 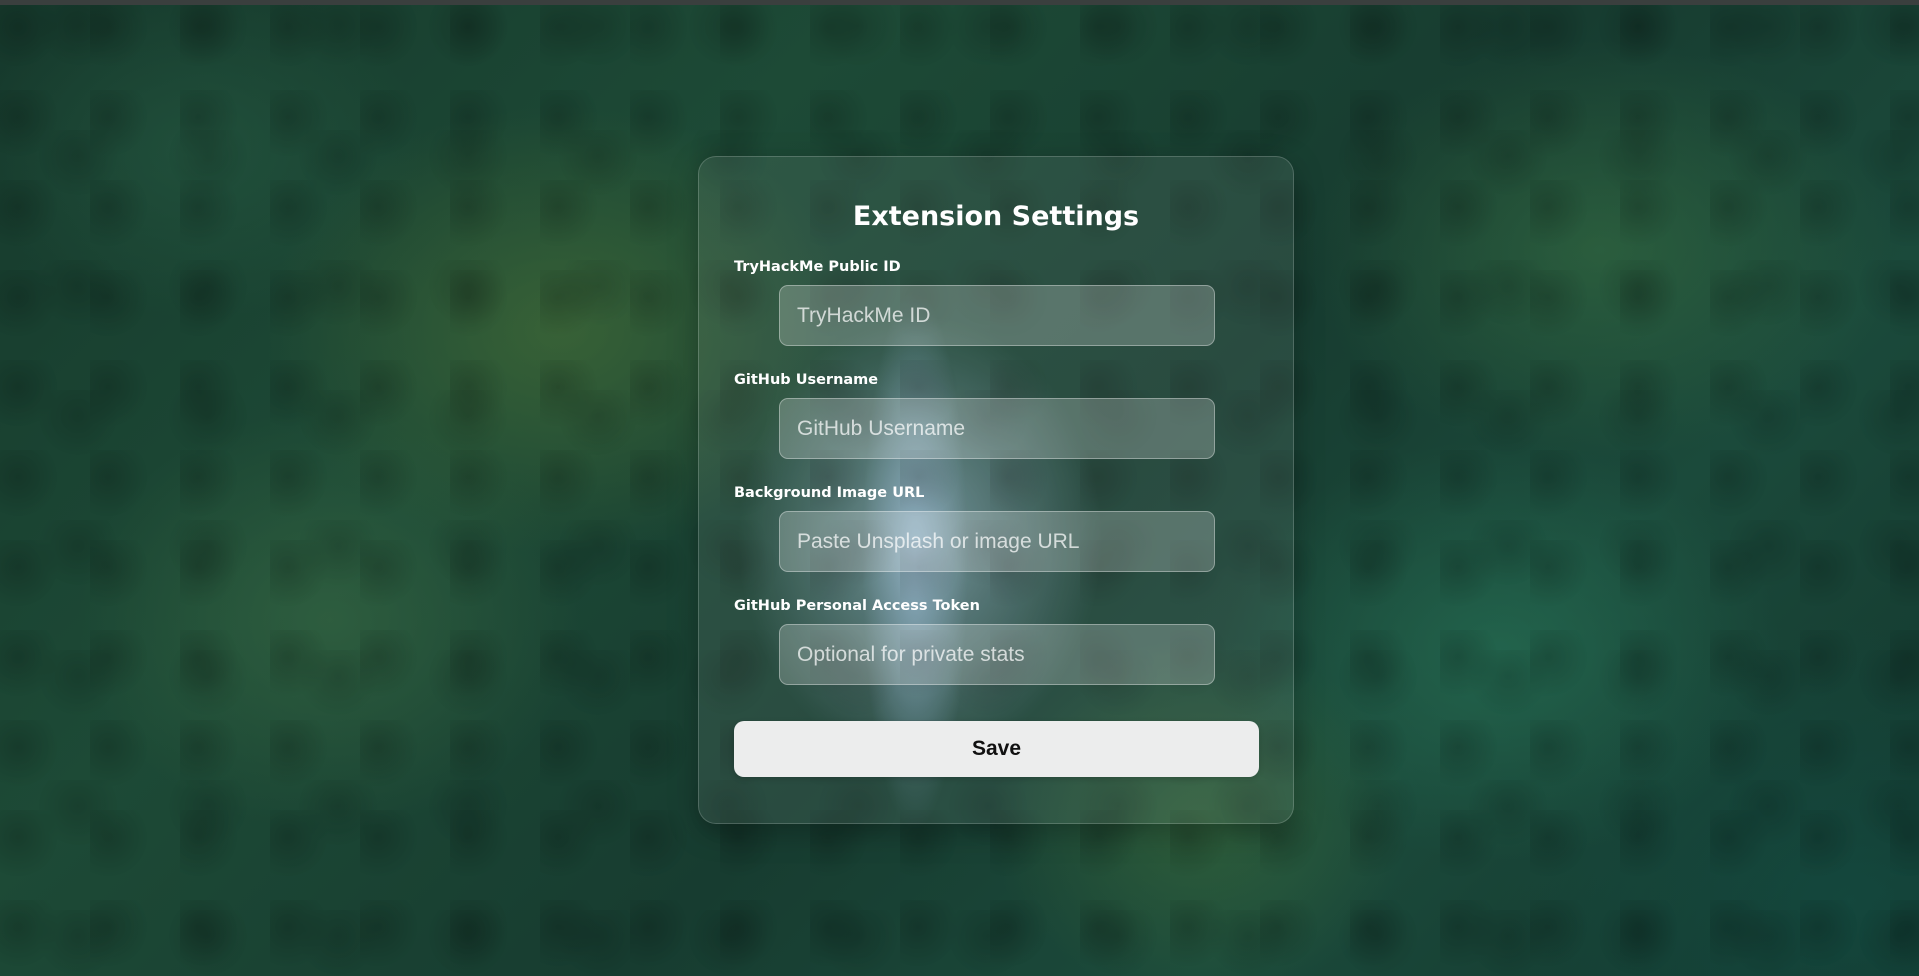 What do you see at coordinates (857, 606) in the screenshot?
I see `github-token-label: GitHub Personal Access Token` at bounding box center [857, 606].